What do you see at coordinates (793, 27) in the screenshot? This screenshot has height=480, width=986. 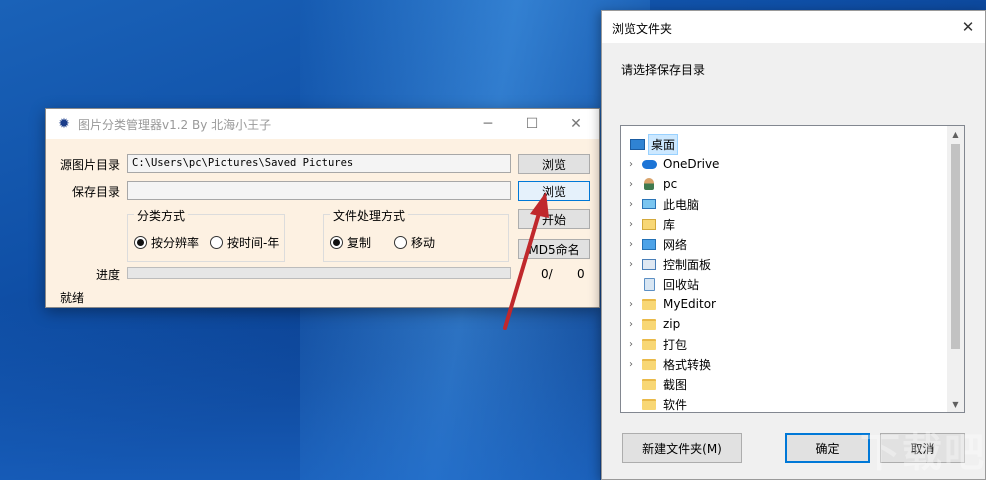 I see `dialog-titlebar: 浏览文件夹 ✕` at bounding box center [793, 27].